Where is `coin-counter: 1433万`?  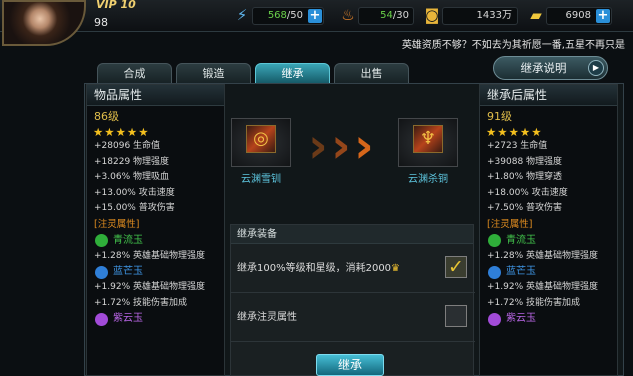 coin-counter: 1433万 is located at coordinates (480, 16).